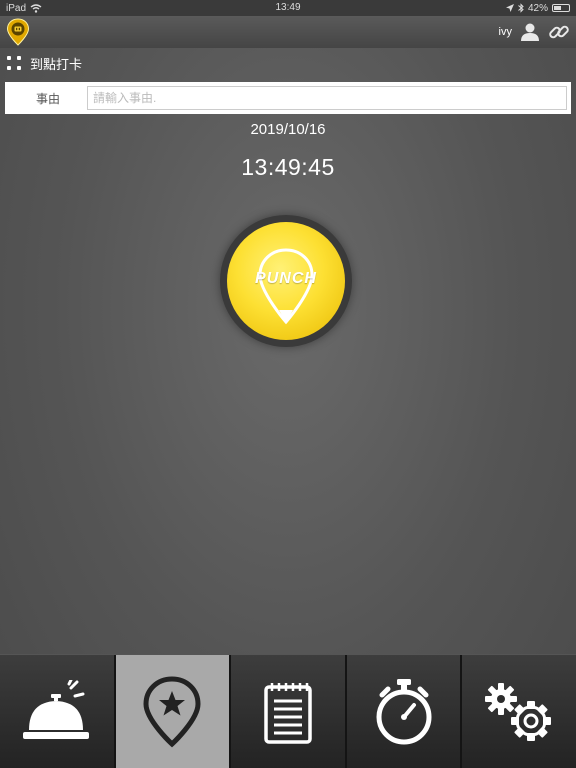  What do you see at coordinates (47, 98) in the screenshot?
I see `reason-label: 事由` at bounding box center [47, 98].